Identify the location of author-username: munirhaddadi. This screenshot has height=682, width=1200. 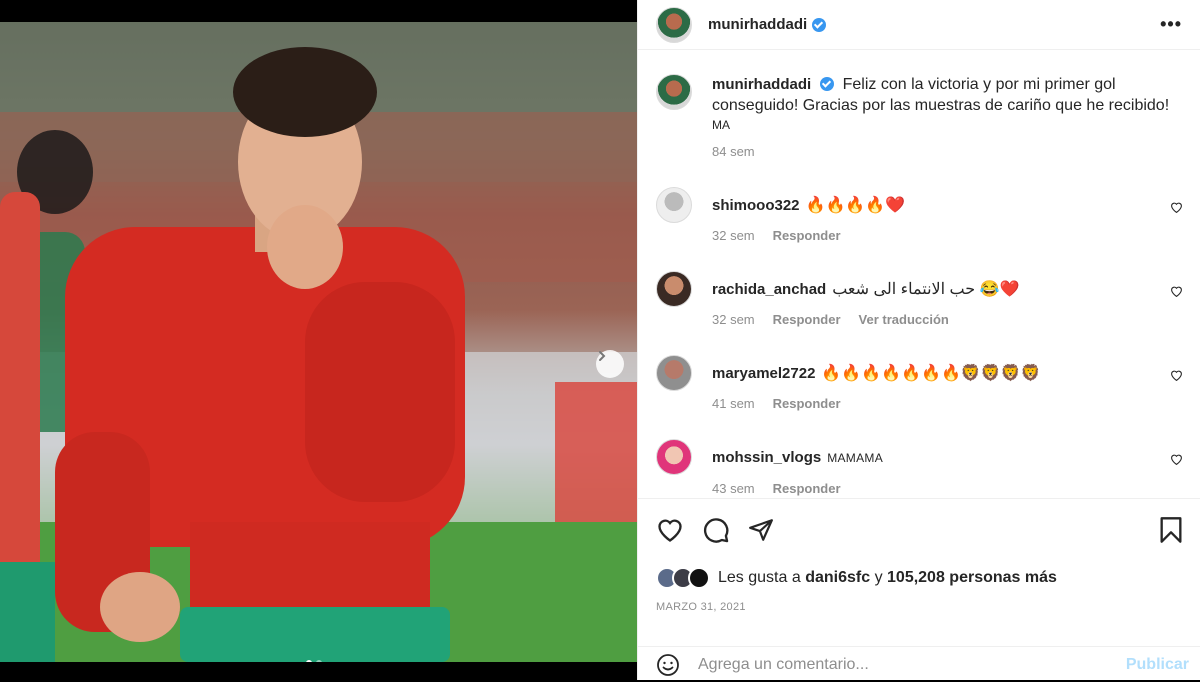
(757, 24).